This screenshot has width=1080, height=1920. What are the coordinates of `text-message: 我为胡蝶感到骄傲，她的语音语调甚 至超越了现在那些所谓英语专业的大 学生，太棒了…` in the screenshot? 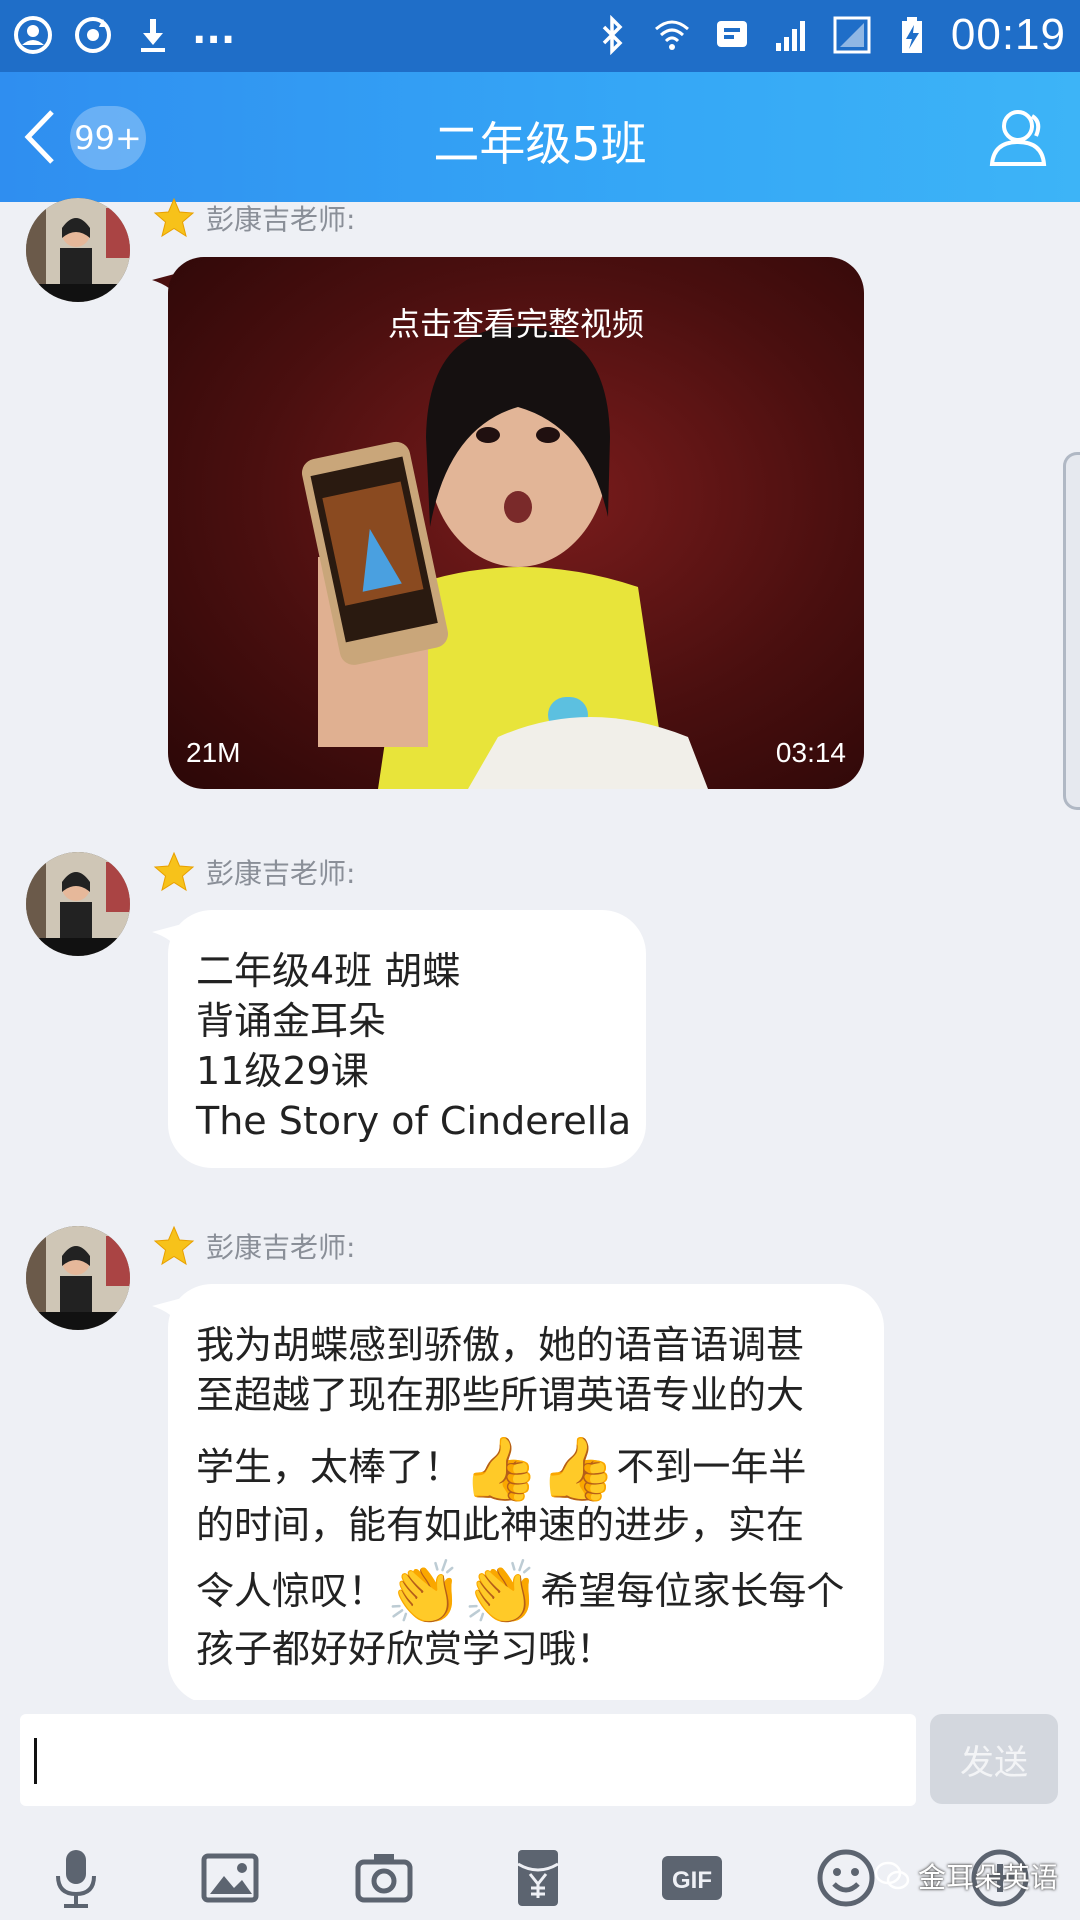 It's located at (526, 1494).